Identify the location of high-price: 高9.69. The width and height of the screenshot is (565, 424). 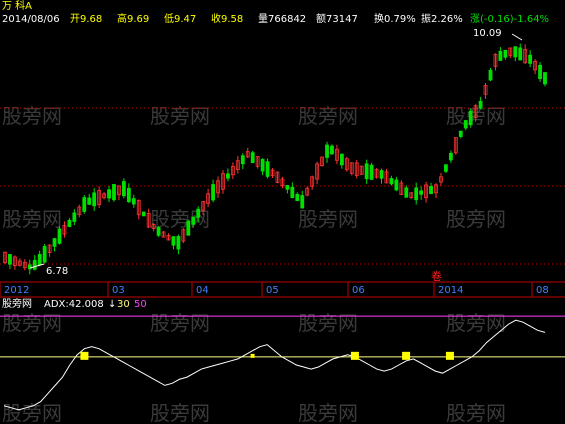
(133, 18).